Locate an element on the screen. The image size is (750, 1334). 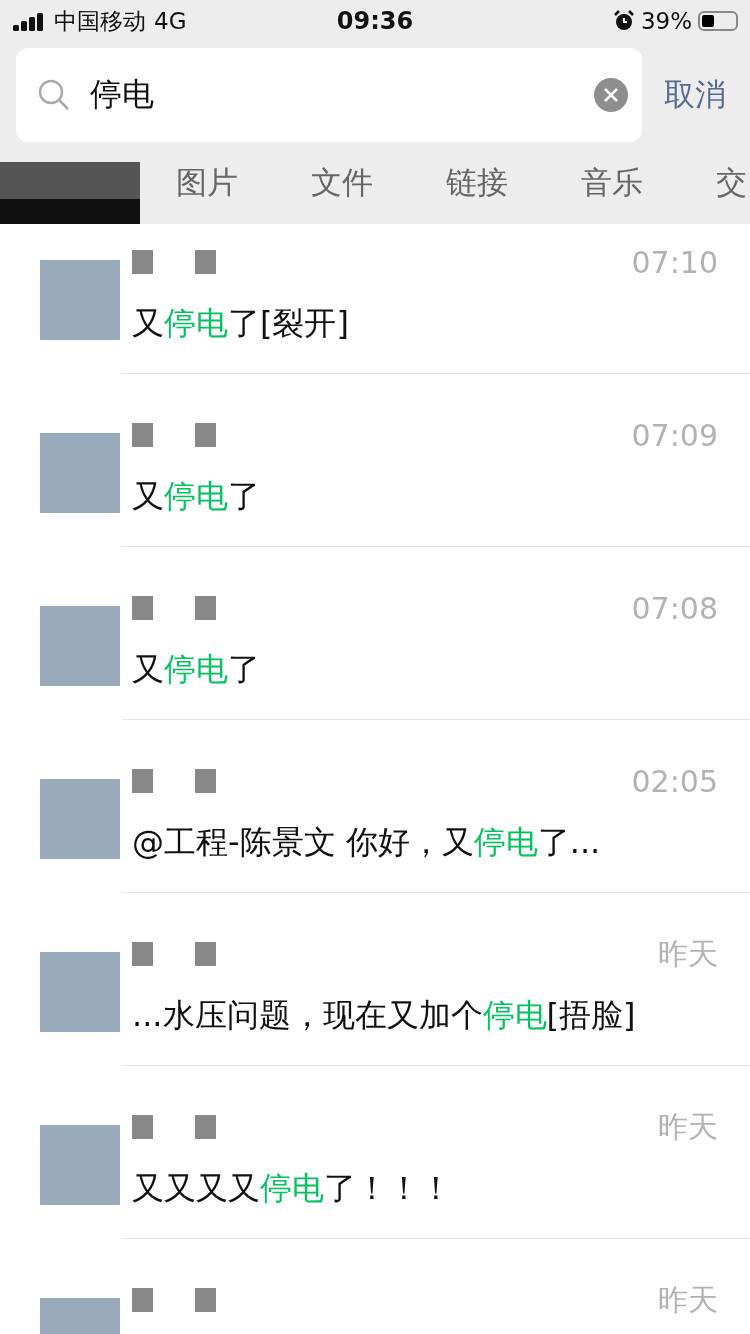
filter-tab: 链接 is located at coordinates (477, 183).